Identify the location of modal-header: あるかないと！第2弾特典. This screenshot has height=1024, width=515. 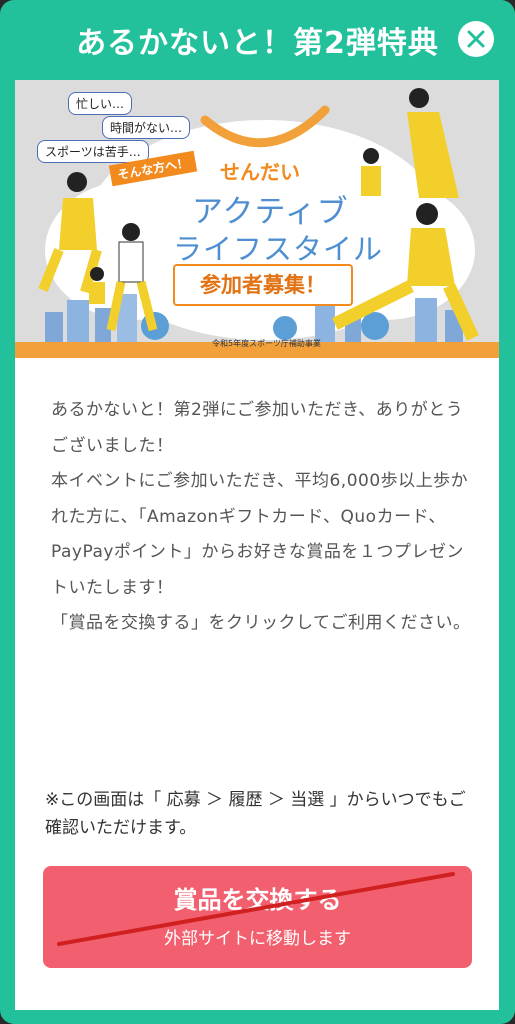
(257, 40).